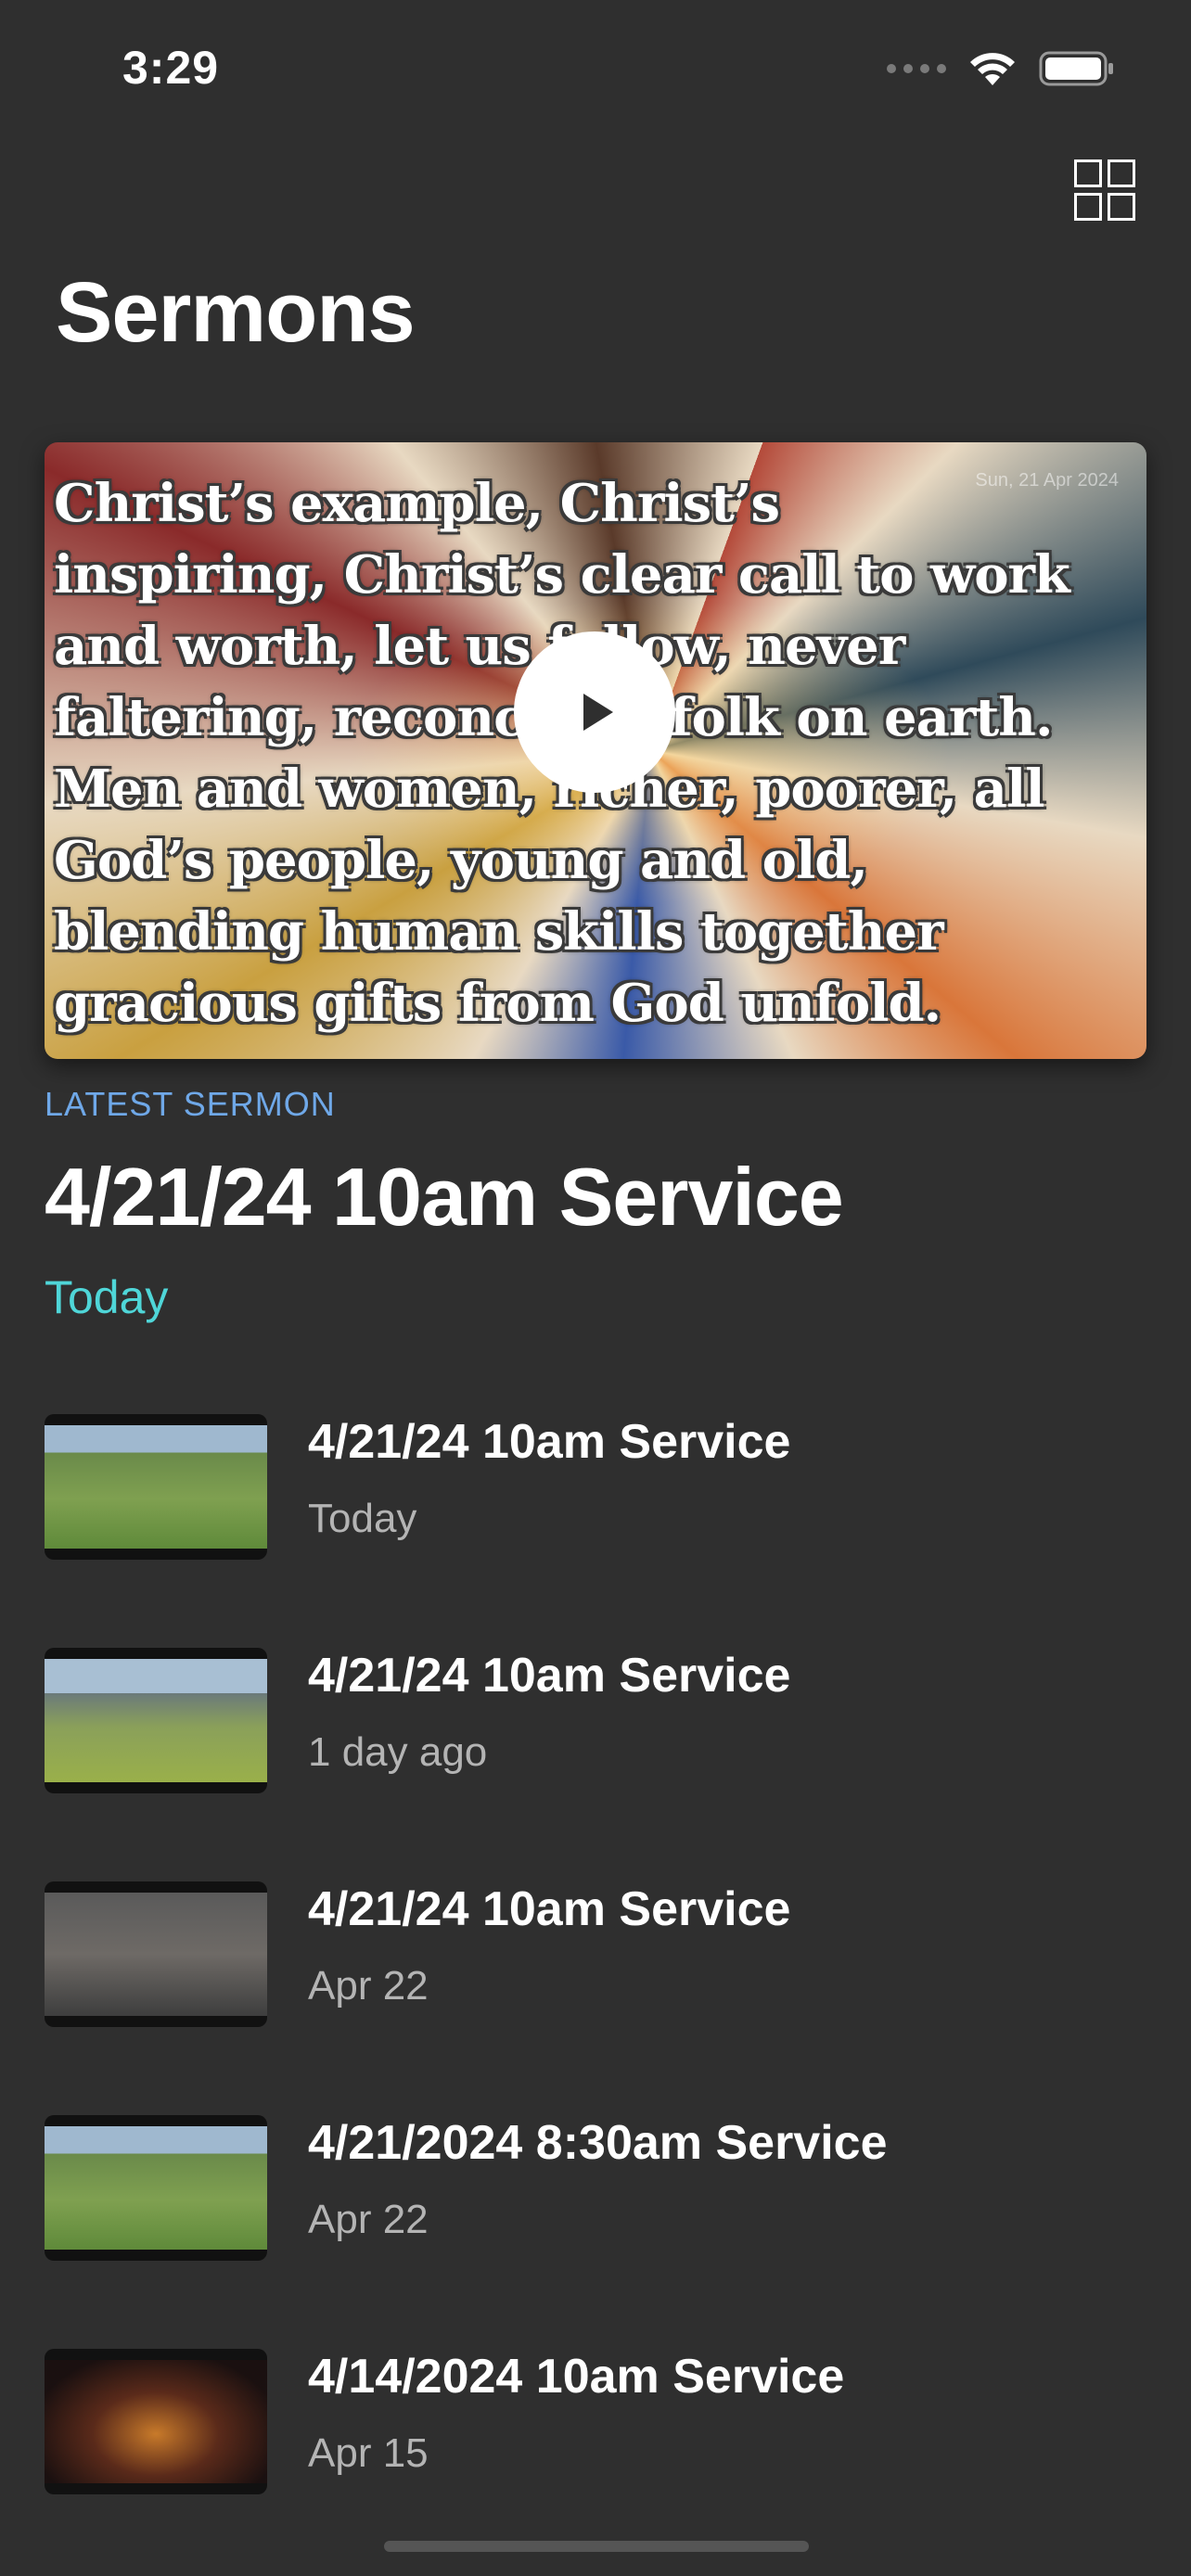 The height and width of the screenshot is (2576, 1191). Describe the element at coordinates (992, 69) in the screenshot. I see `wifi-icon` at that location.